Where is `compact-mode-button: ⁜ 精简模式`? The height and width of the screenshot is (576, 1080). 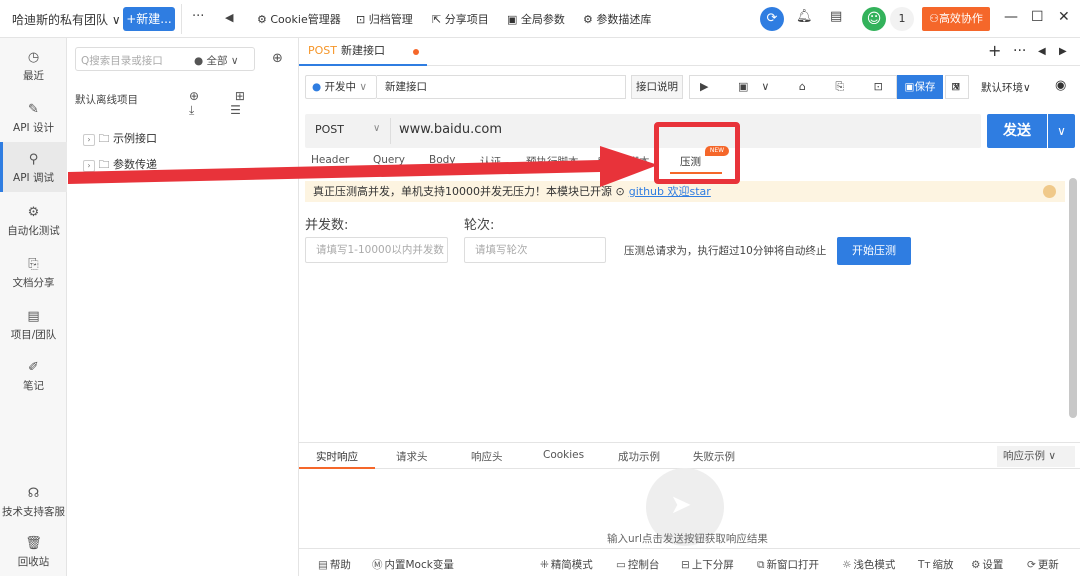
compact-mode-button: ⁜ 精简模式 is located at coordinates (566, 564).